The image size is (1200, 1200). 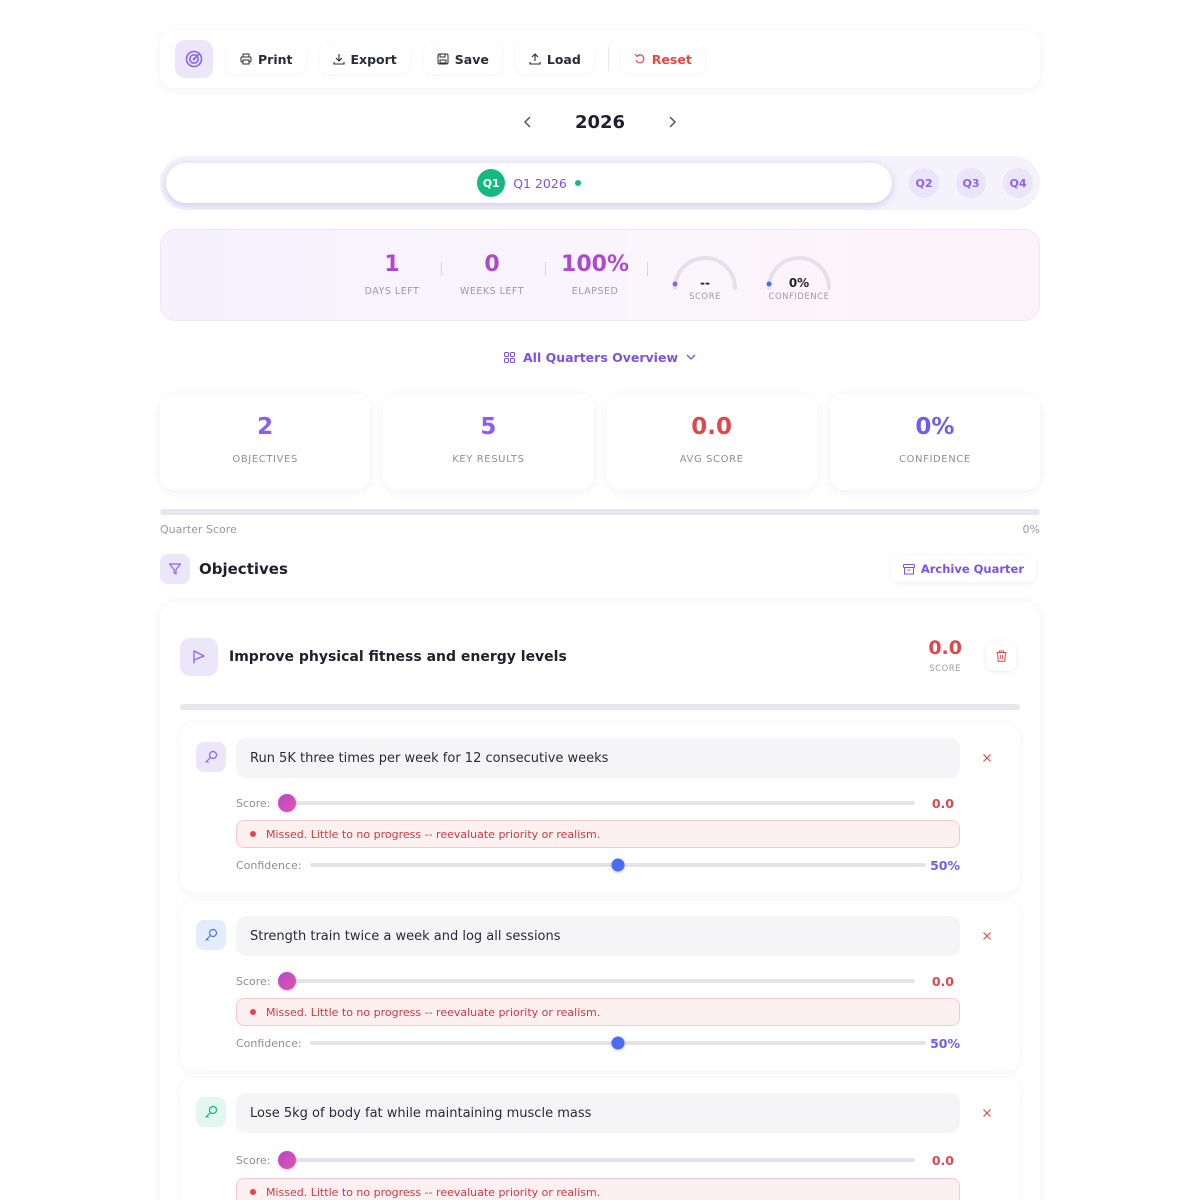 What do you see at coordinates (563, 59) in the screenshot?
I see `load-label: Load` at bounding box center [563, 59].